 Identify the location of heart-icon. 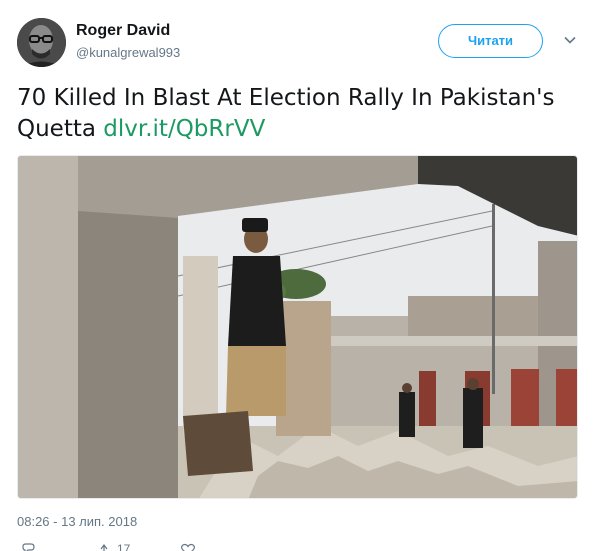
(188, 547).